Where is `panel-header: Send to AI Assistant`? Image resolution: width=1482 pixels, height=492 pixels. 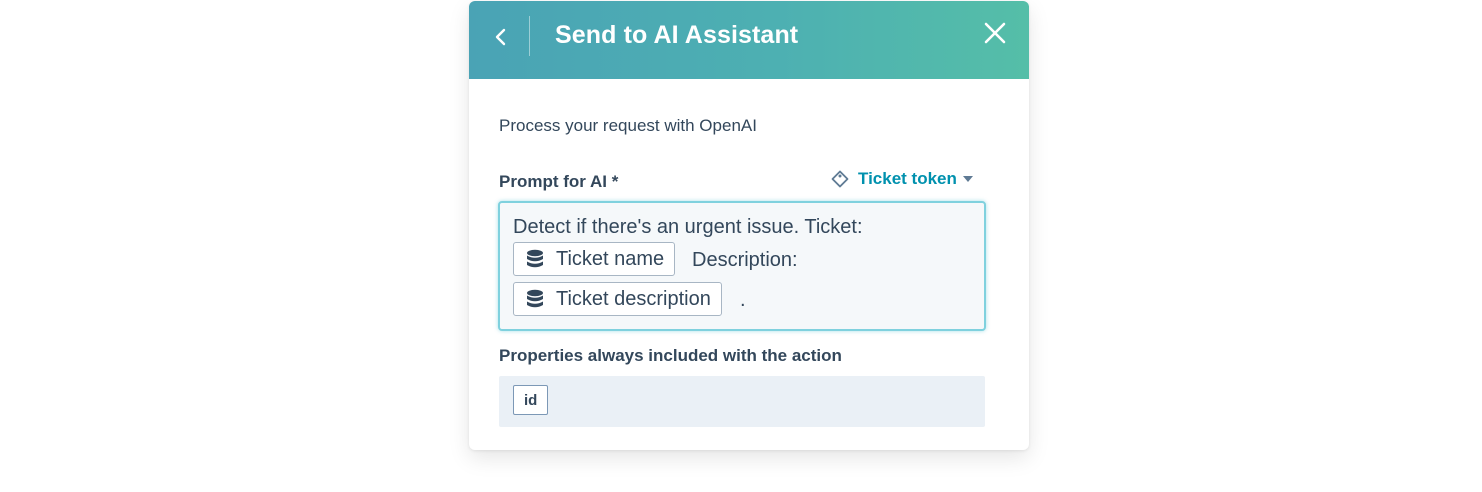 panel-header: Send to AI Assistant is located at coordinates (749, 40).